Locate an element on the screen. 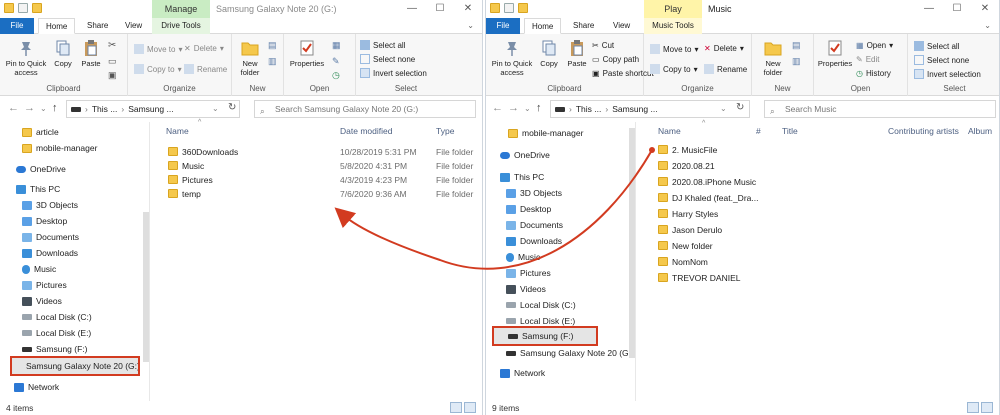 The width and height of the screenshot is (1000, 415). column-header-number: # is located at coordinates (758, 131).